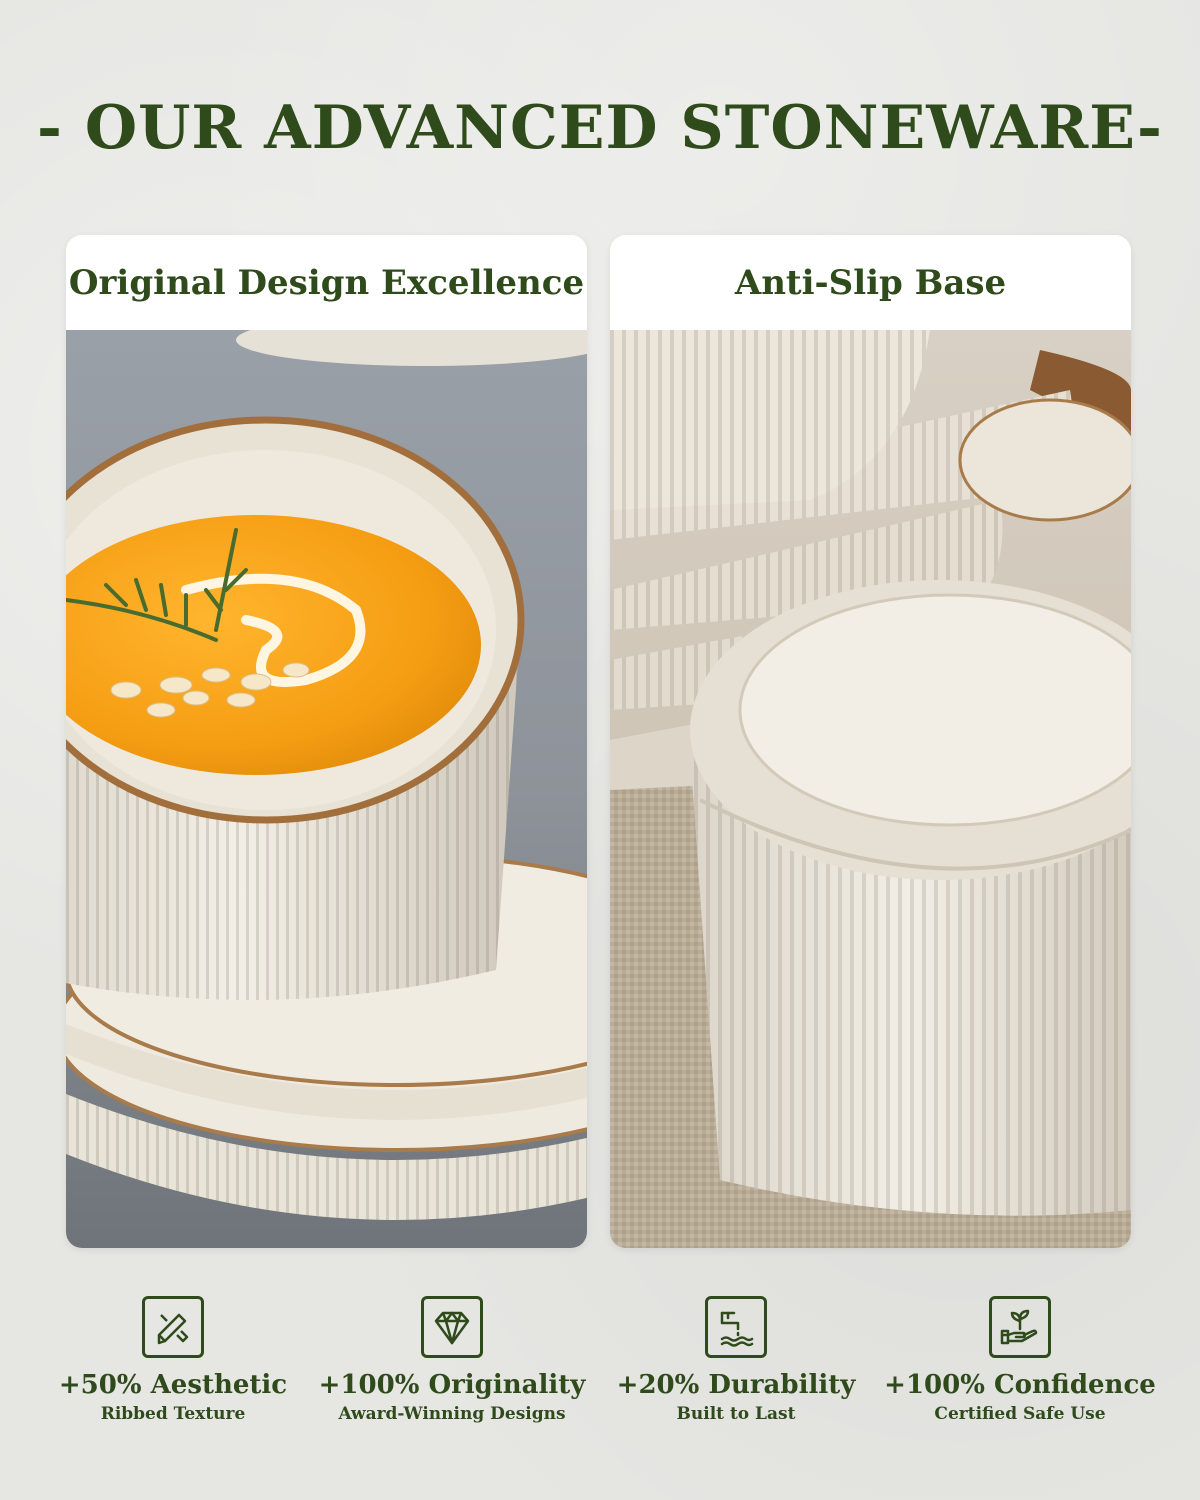 Image resolution: width=1200 pixels, height=1500 pixels. I want to click on card-title: Anti-Slip Base, so click(870, 282).